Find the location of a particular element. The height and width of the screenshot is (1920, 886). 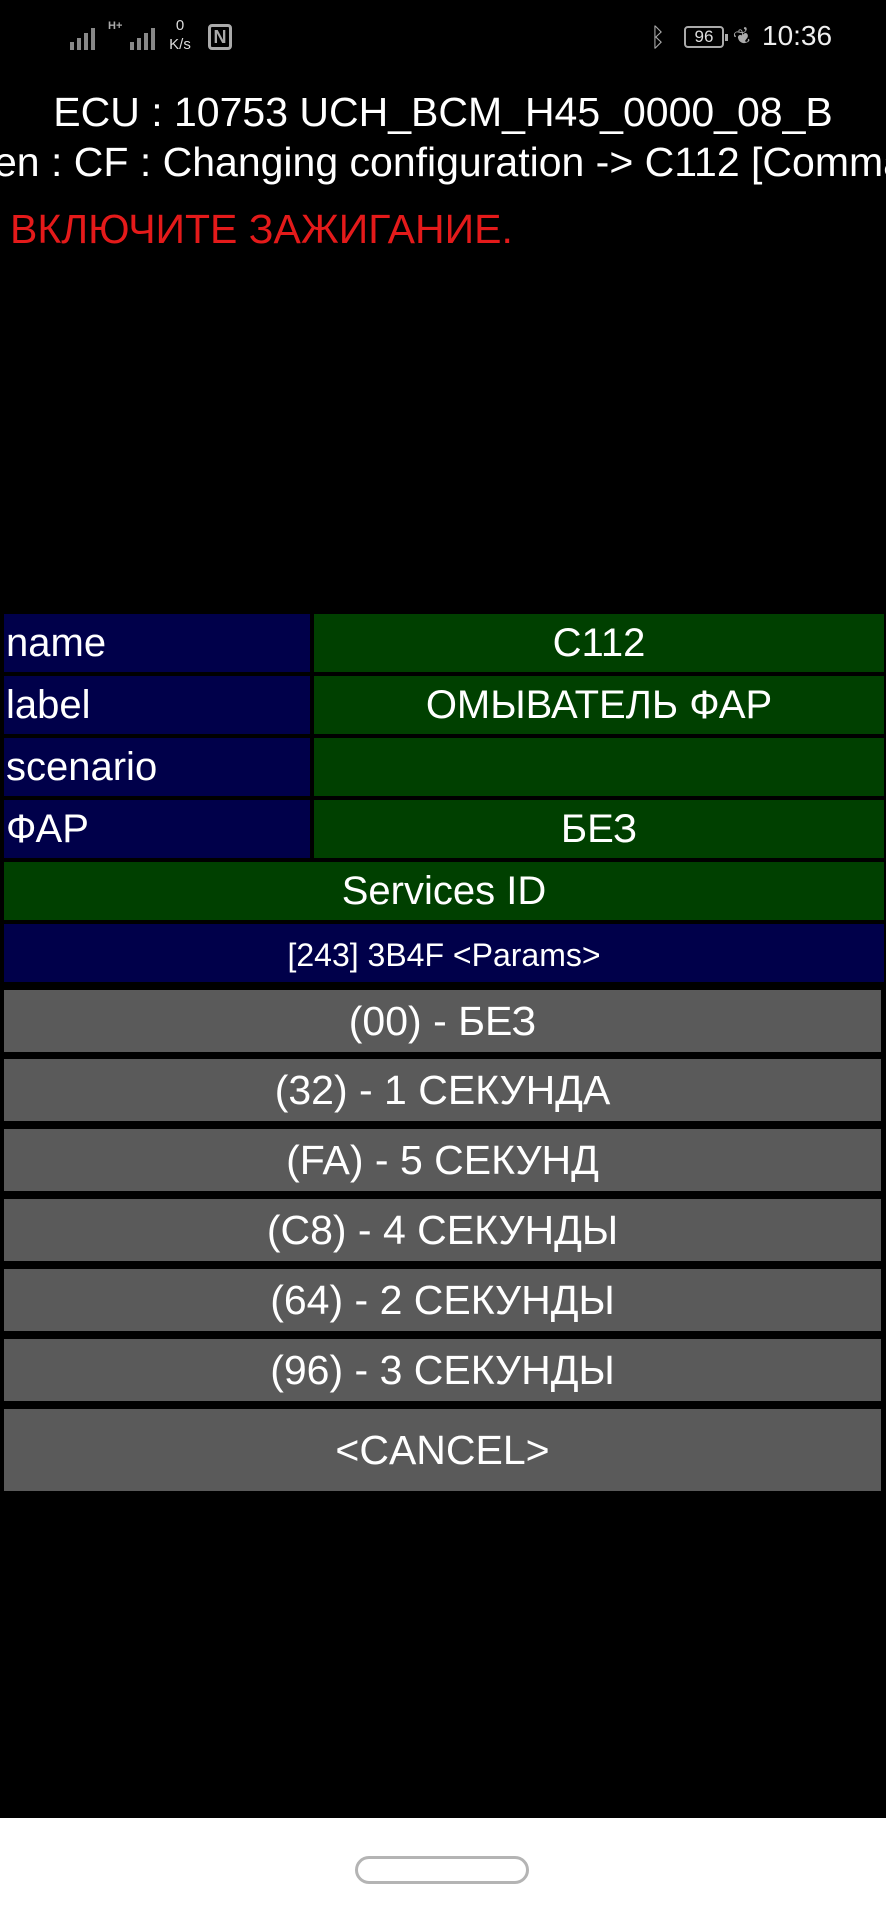

detail-value: БЕЗ is located at coordinates (599, 829).